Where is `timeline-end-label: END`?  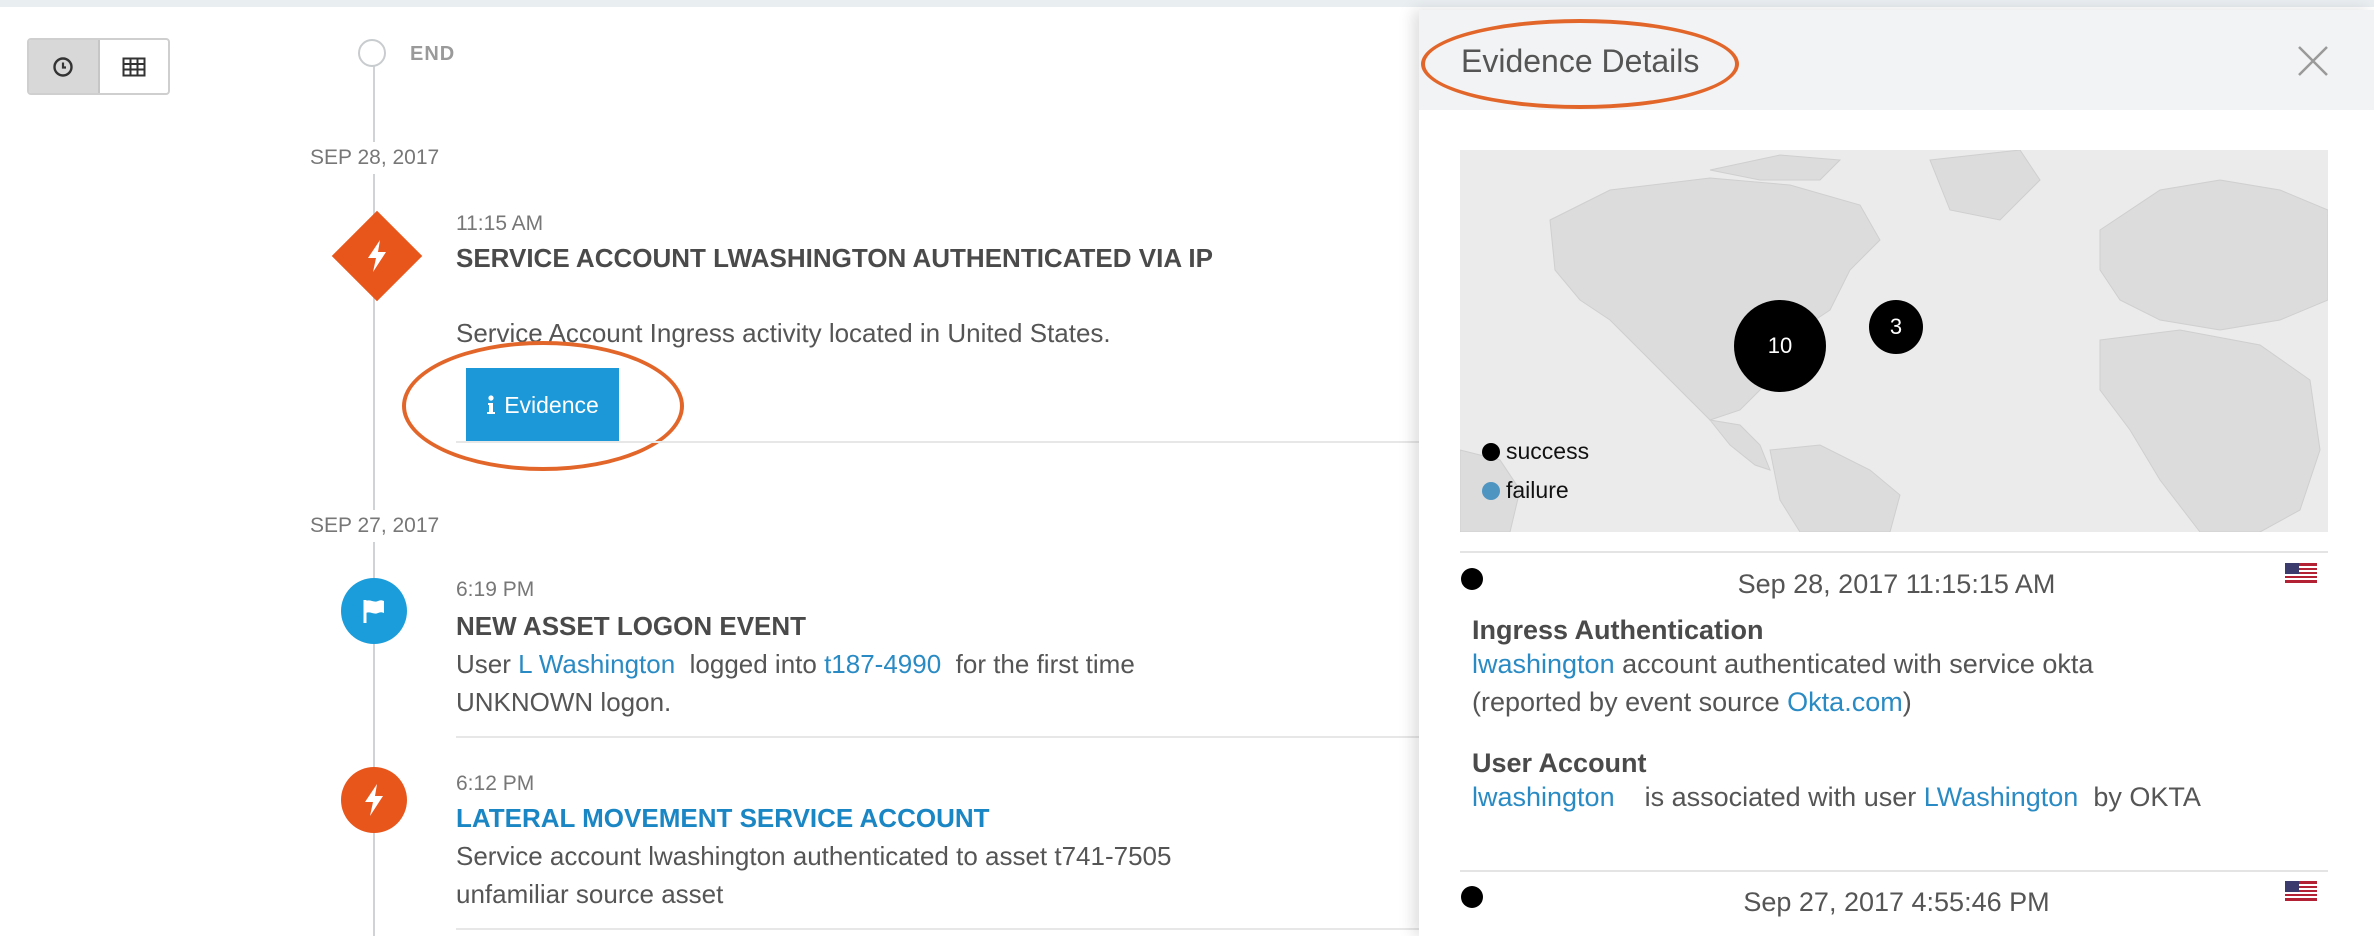 timeline-end-label: END is located at coordinates (433, 54).